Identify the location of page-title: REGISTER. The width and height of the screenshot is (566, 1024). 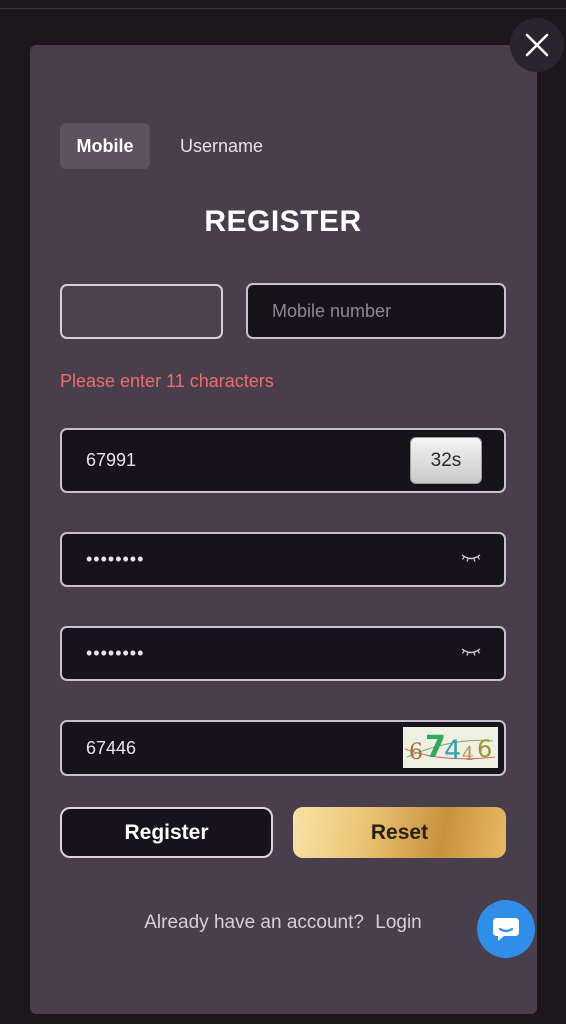
(283, 221).